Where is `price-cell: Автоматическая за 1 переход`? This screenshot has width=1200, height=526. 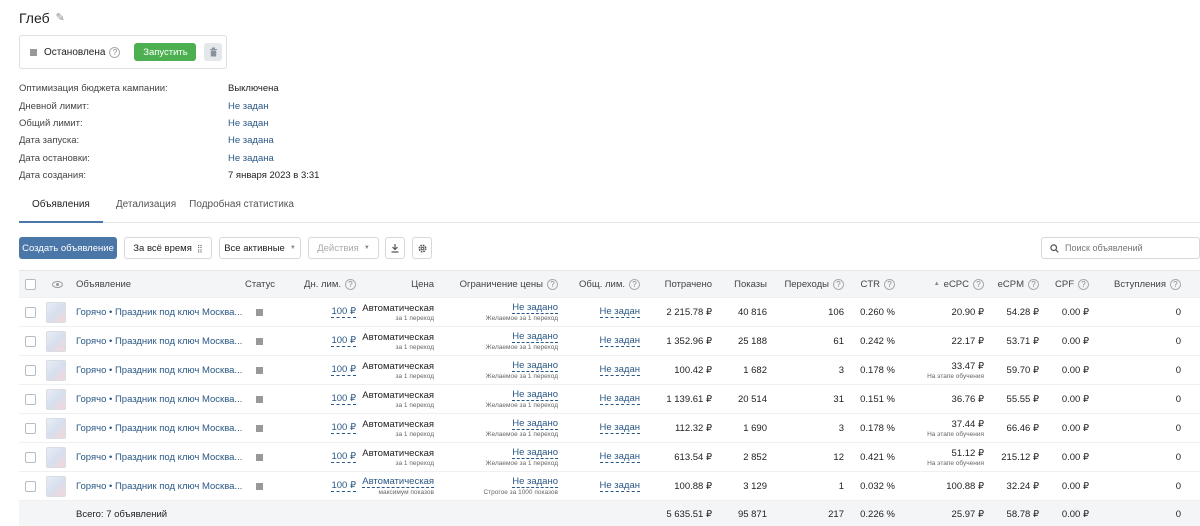 price-cell: Автоматическая за 1 переход is located at coordinates (398, 370).